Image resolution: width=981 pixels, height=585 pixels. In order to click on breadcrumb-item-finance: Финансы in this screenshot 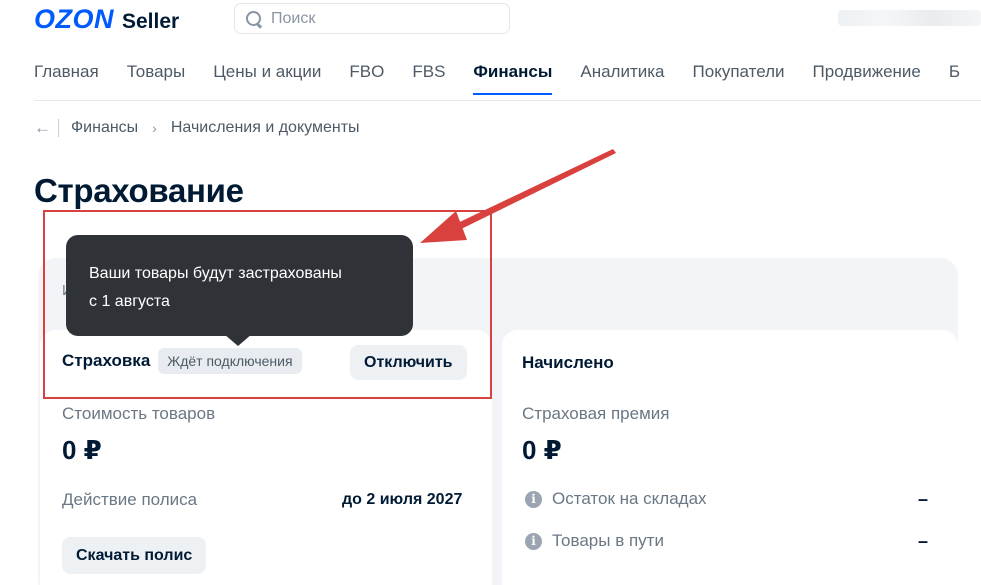, I will do `click(104, 128)`.